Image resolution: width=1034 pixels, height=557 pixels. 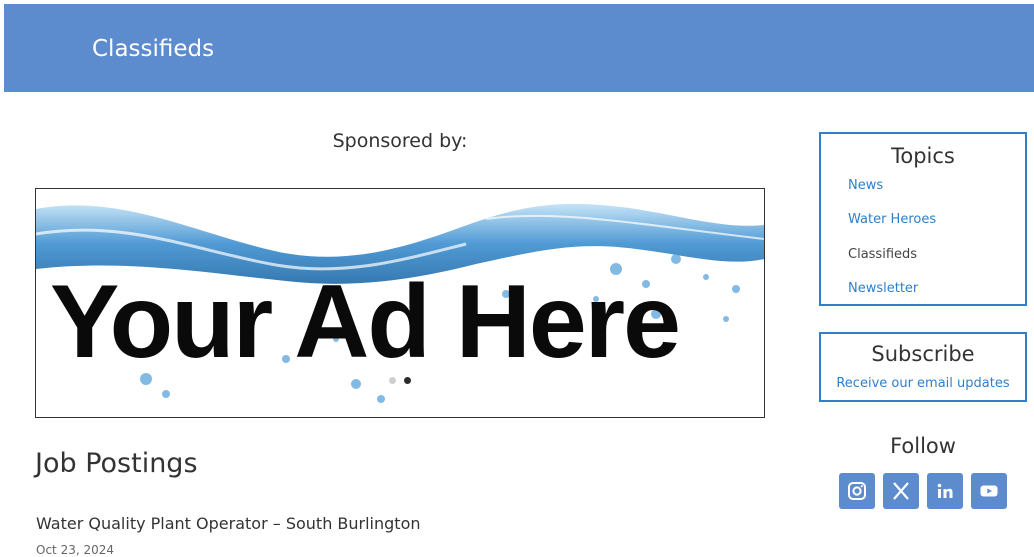 I want to click on x-icon, so click(x=901, y=491).